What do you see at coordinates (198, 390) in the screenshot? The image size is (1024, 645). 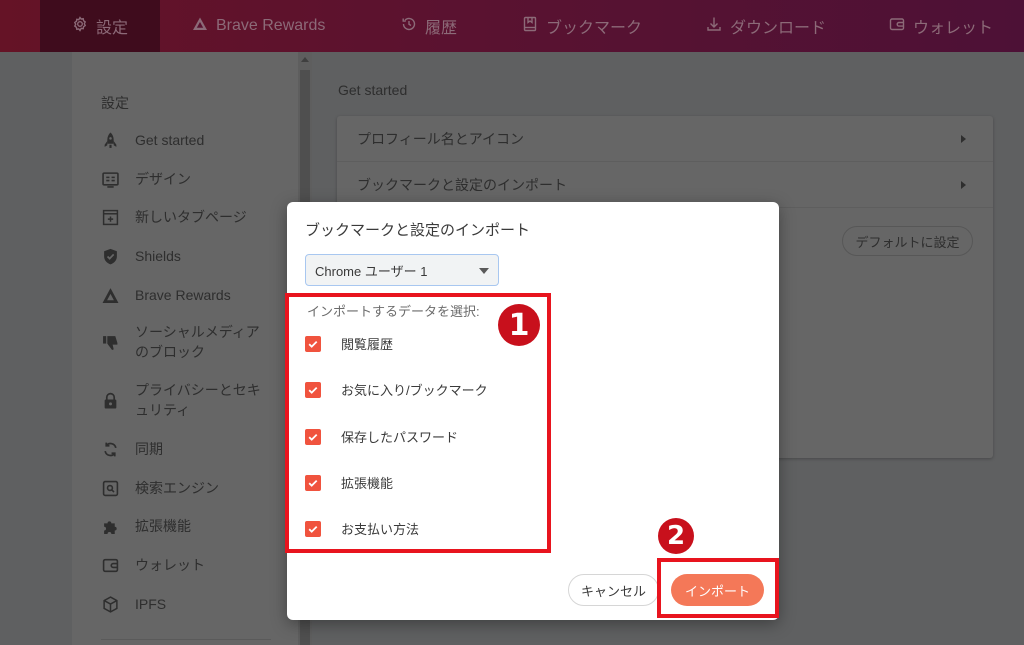 I see `label-line-1: プライバシーとセキ` at bounding box center [198, 390].